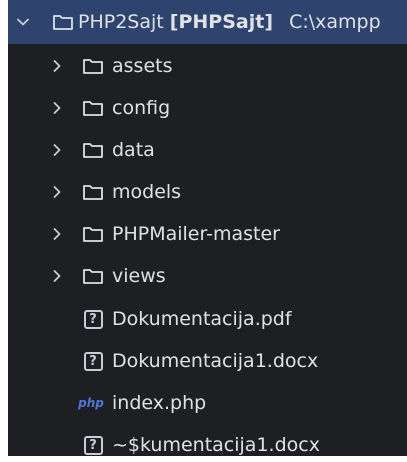 Image resolution: width=407 pixels, height=462 pixels. What do you see at coordinates (207, 276) in the screenshot?
I see `tree-item-folder-views: views` at bounding box center [207, 276].